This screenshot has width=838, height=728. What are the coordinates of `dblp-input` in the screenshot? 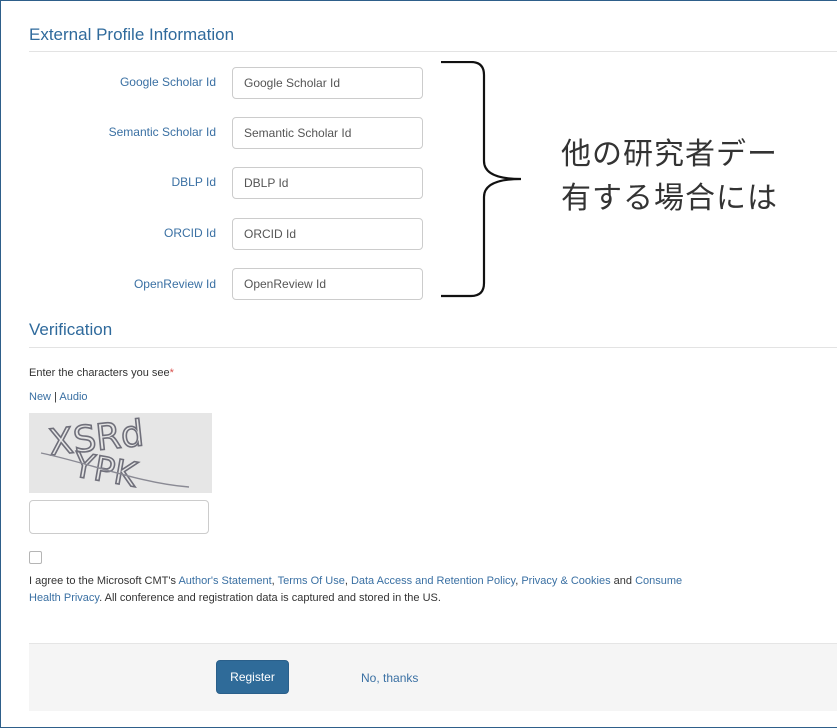 It's located at (327, 183).